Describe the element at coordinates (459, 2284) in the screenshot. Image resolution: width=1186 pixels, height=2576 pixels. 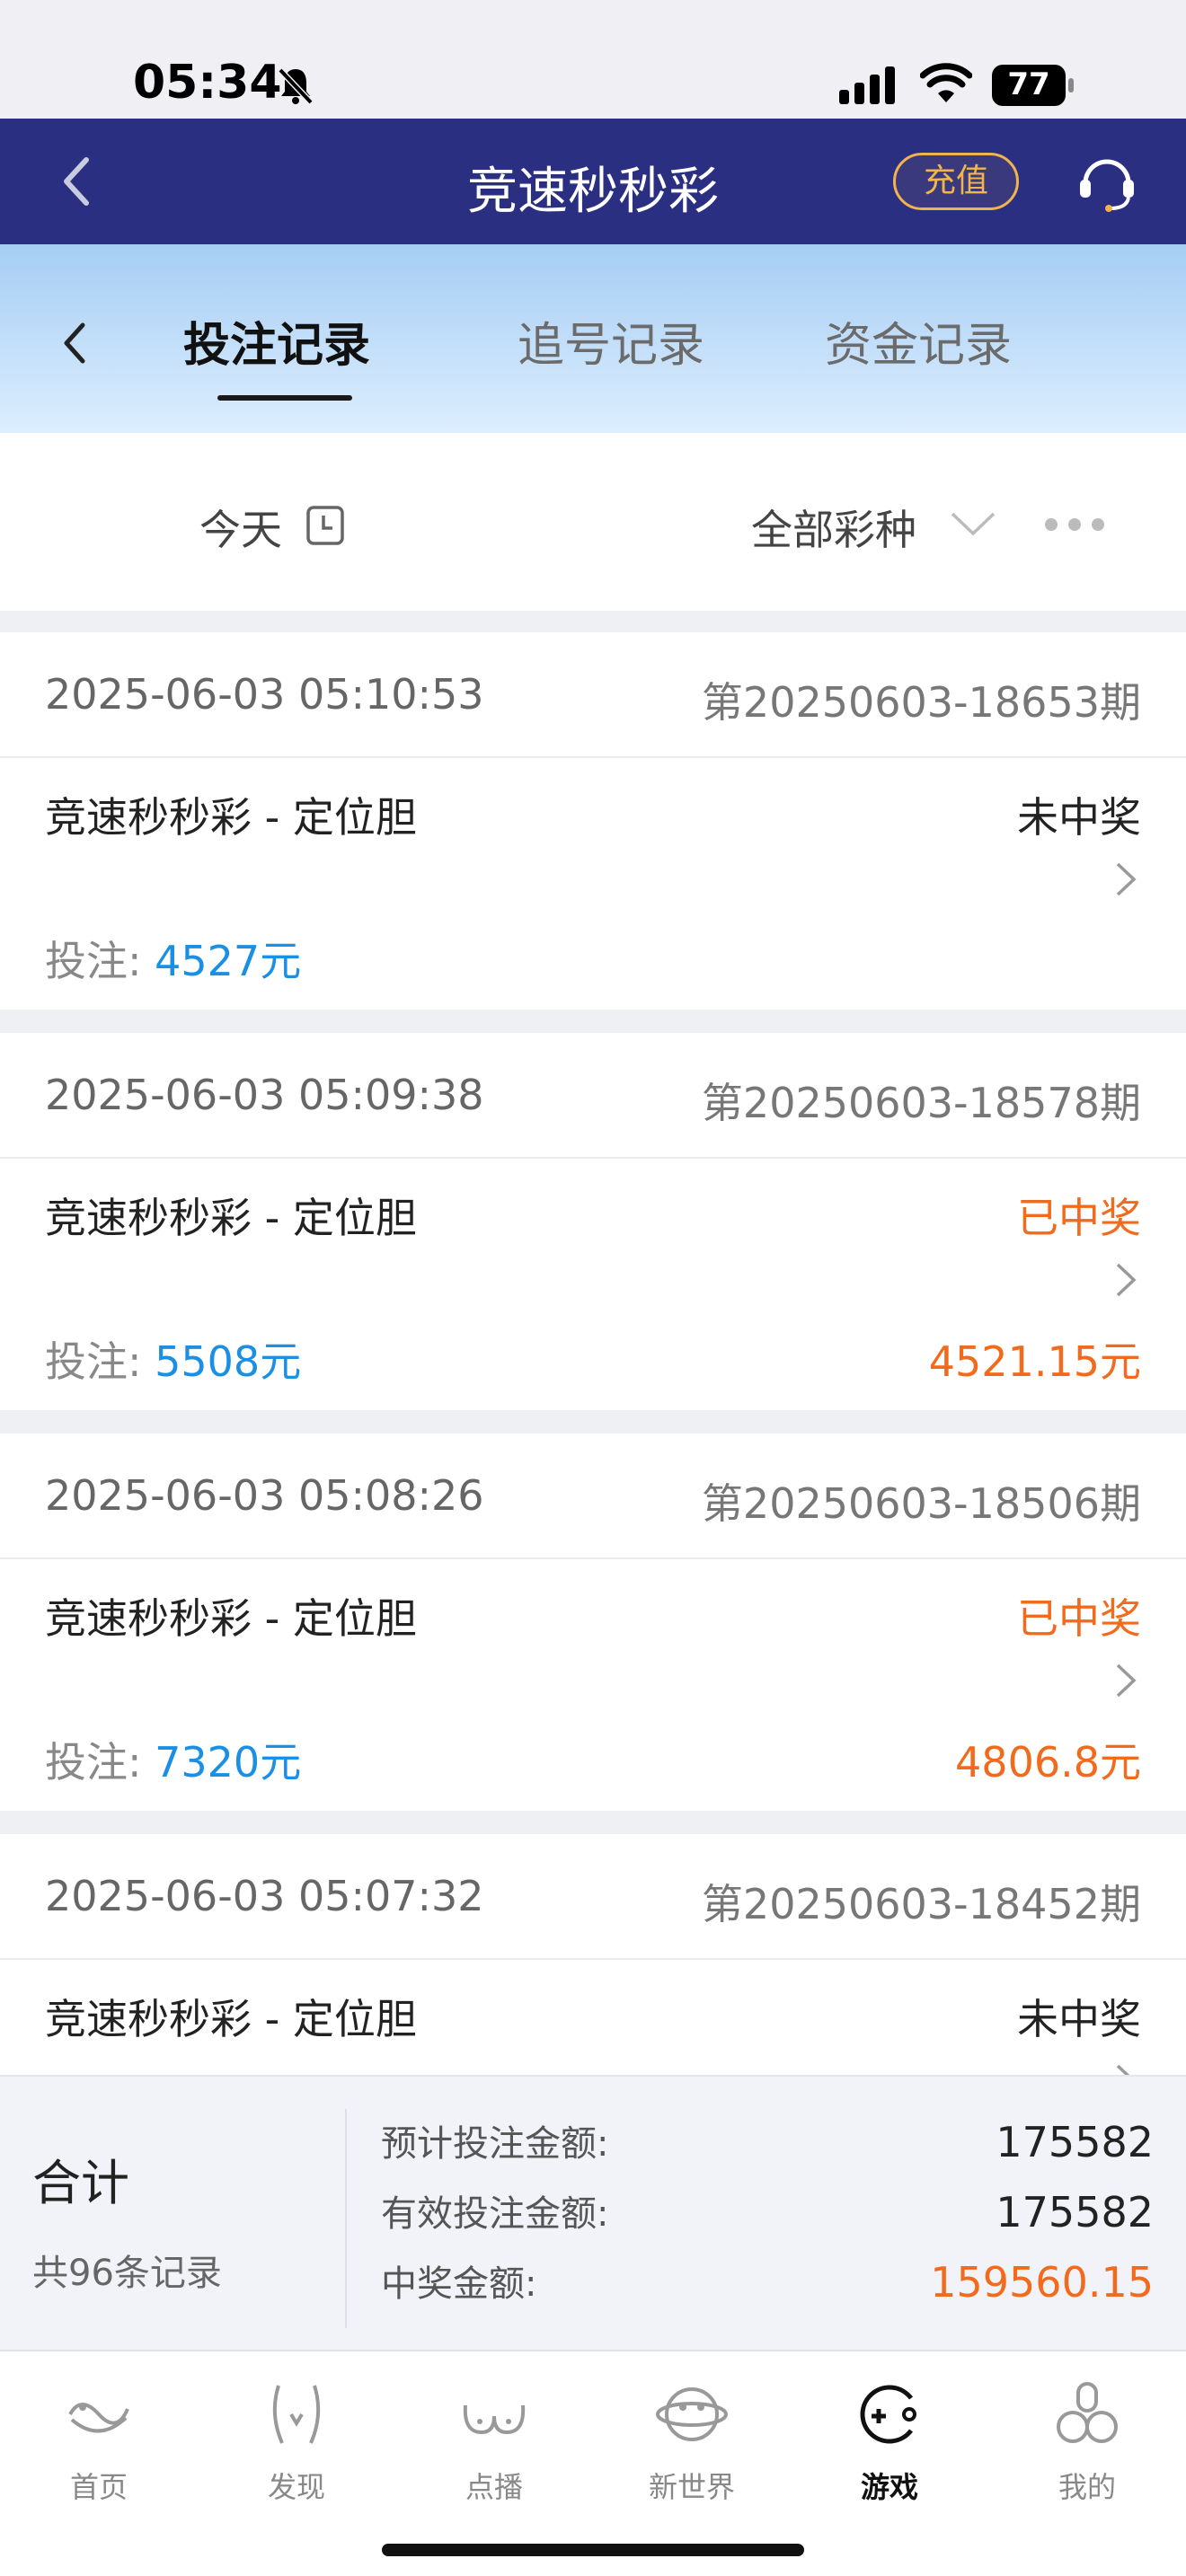
I see `prize-total-label: 中奖金额:` at that location.